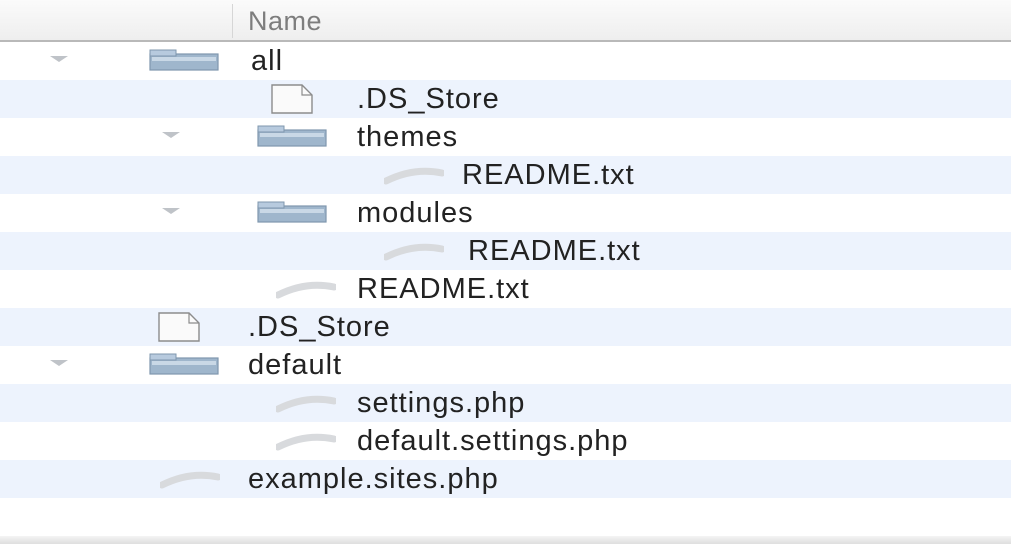 The height and width of the screenshot is (544, 1011). Describe the element at coordinates (415, 213) in the screenshot. I see `item-name: modules` at that location.